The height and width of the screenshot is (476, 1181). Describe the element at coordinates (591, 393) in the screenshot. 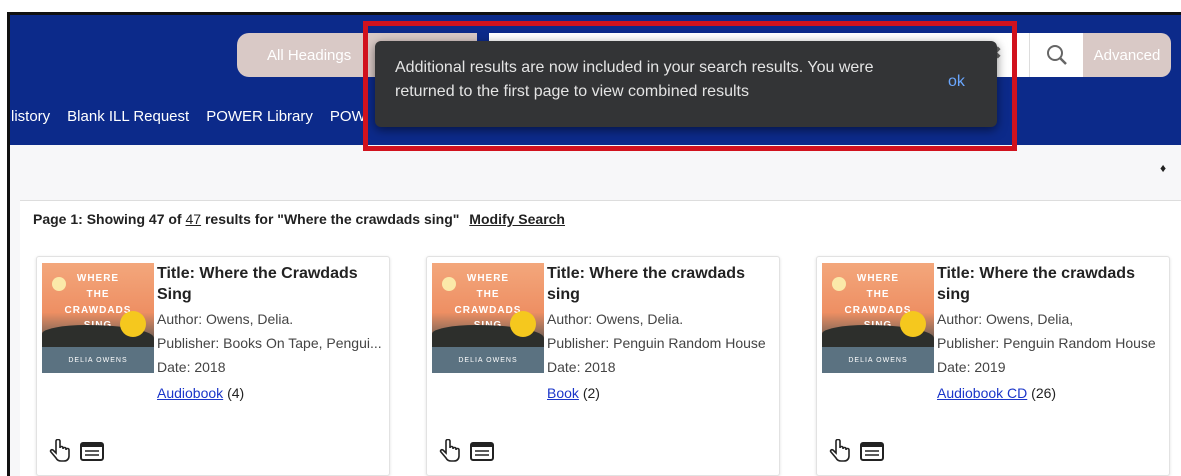

I see `format-count: (2)` at that location.